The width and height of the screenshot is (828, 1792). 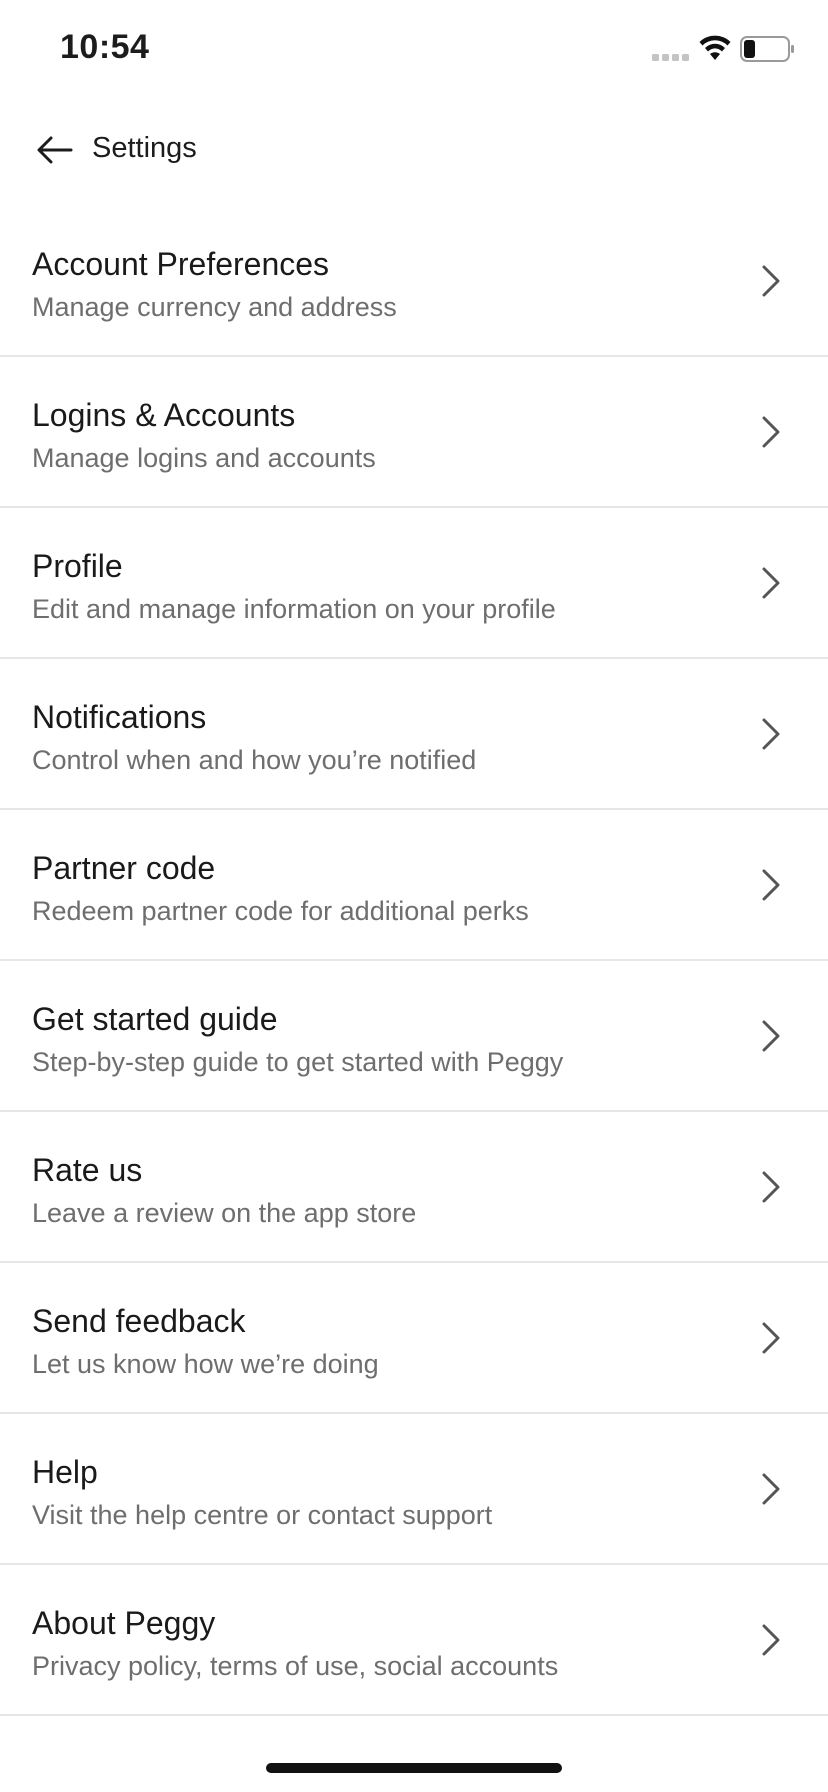 What do you see at coordinates (77, 566) in the screenshot?
I see `settings-item-title: Profile` at bounding box center [77, 566].